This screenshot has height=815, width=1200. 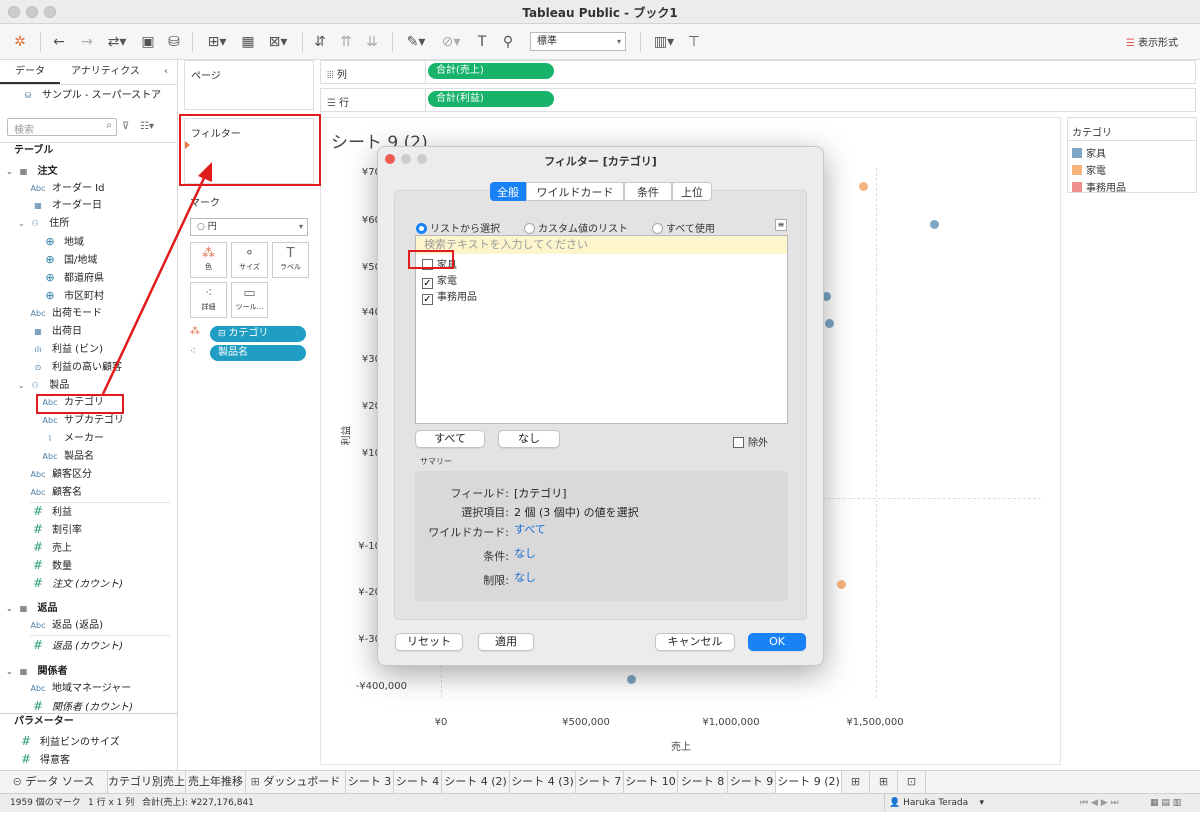 What do you see at coordinates (427, 299) in the screenshot?
I see `checkbox-checked: ✓` at bounding box center [427, 299].